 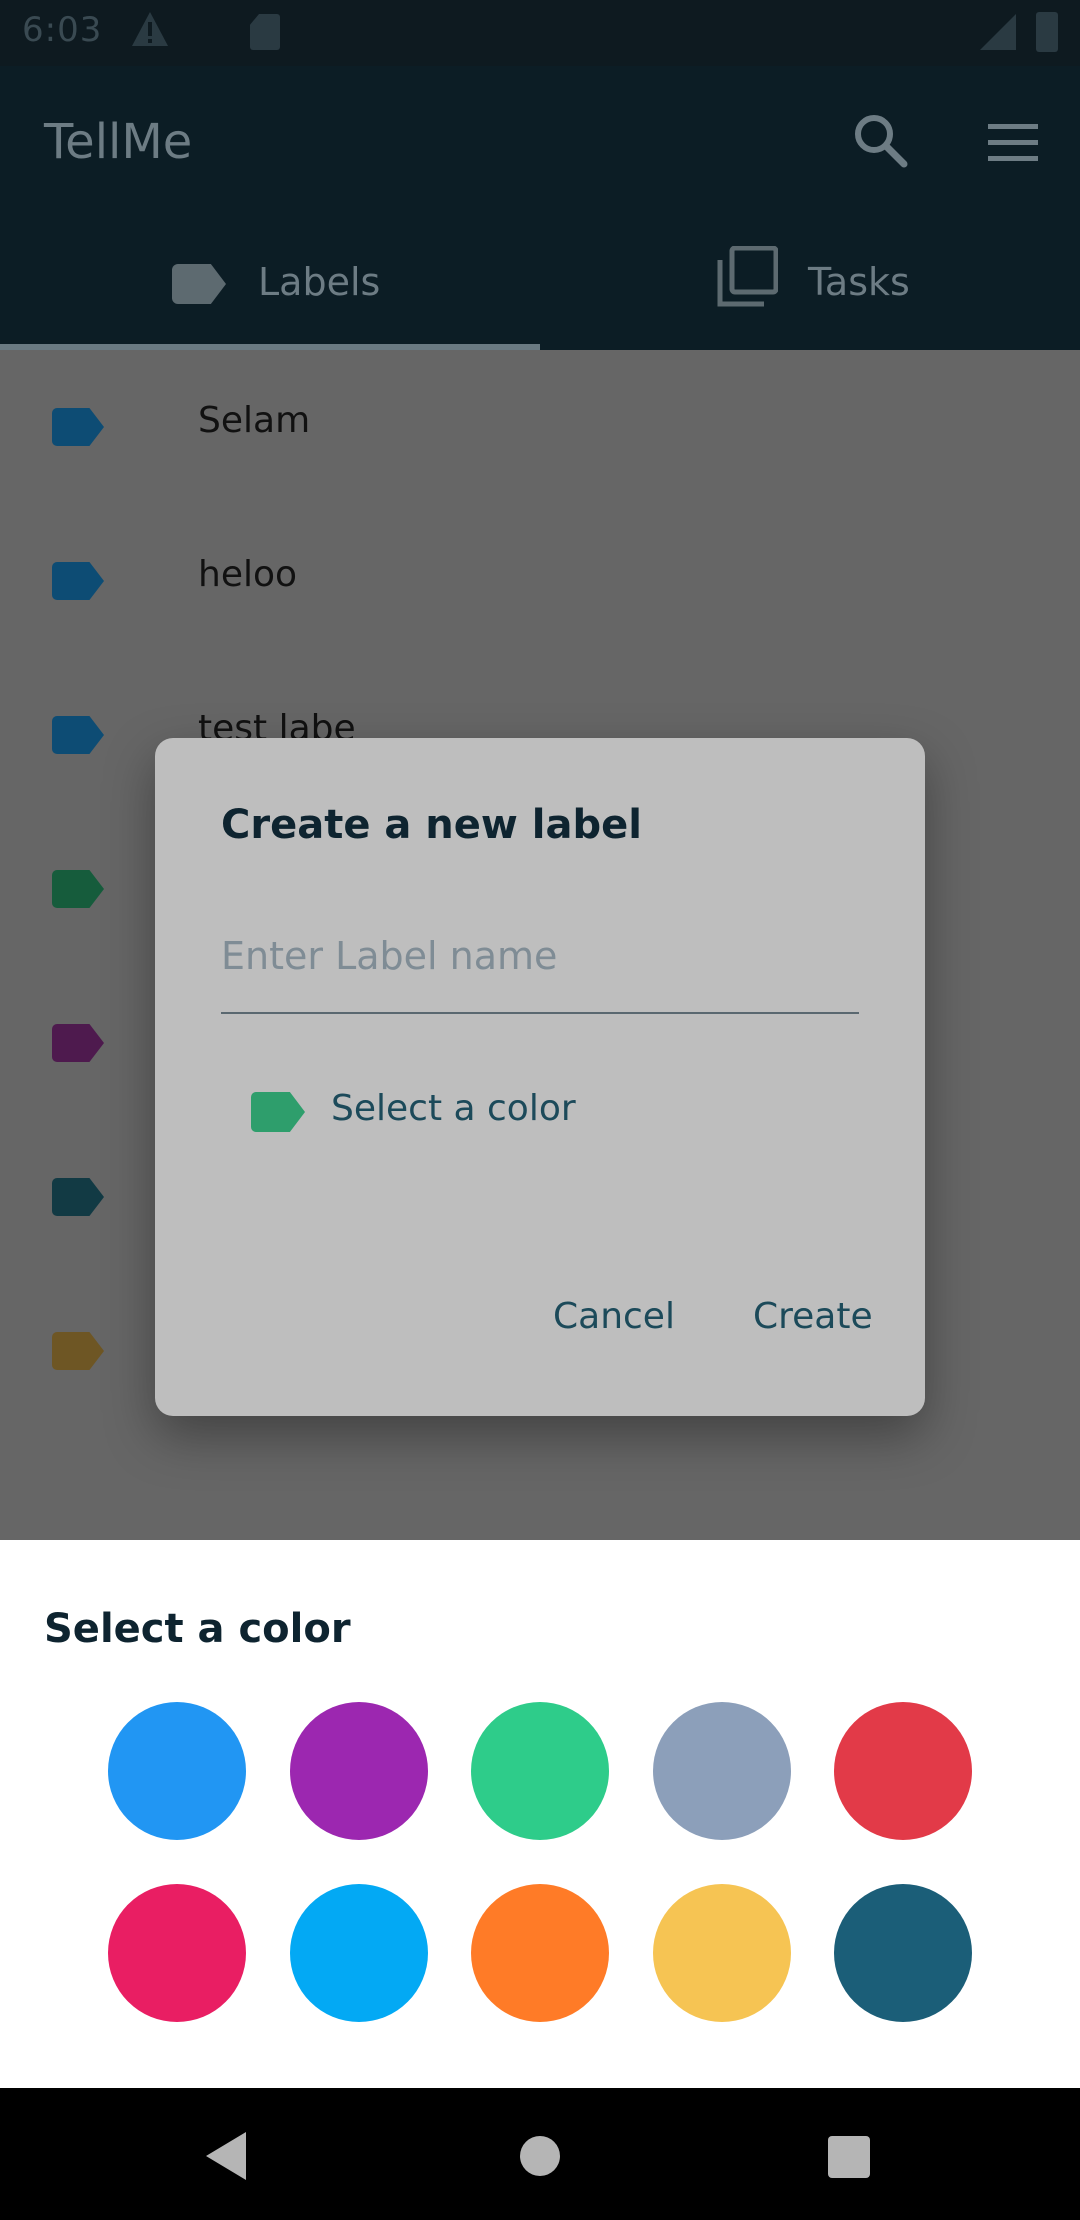 I want to click on tab-labels: Labels, so click(x=270, y=296).